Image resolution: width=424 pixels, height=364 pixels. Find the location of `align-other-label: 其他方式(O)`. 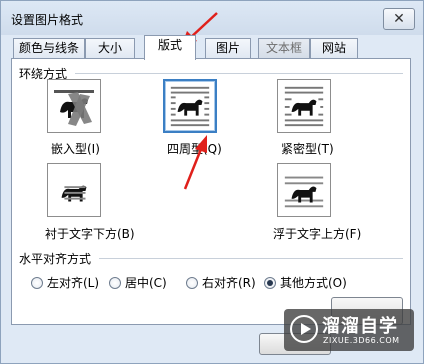

align-other-label: 其他方式(O) is located at coordinates (313, 283).